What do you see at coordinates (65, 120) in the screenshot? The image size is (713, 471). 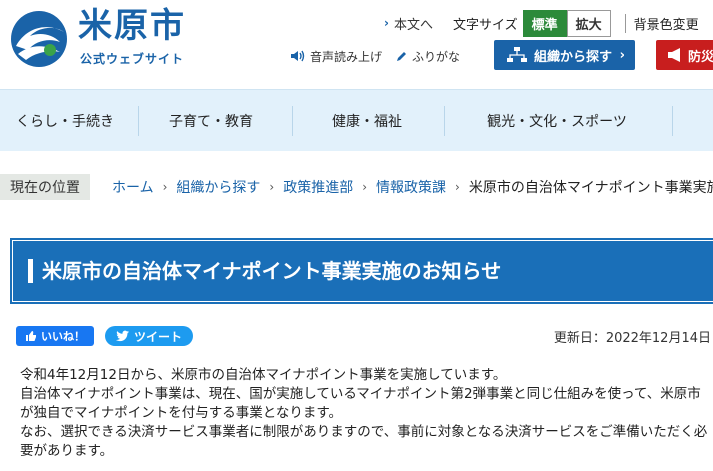 I see `nav-item-living: くらし・手続き` at bounding box center [65, 120].